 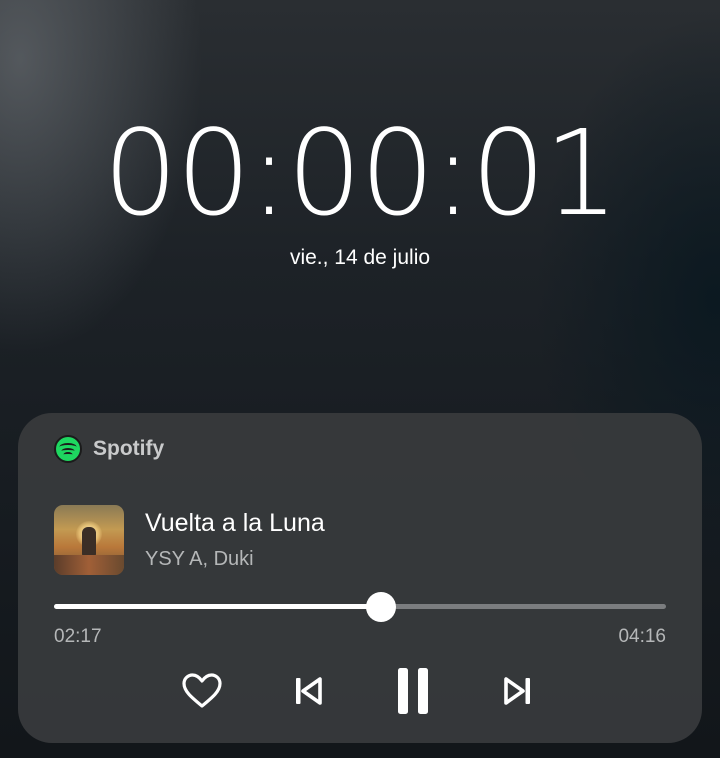 I want to click on app-header: Spotify, so click(x=109, y=449).